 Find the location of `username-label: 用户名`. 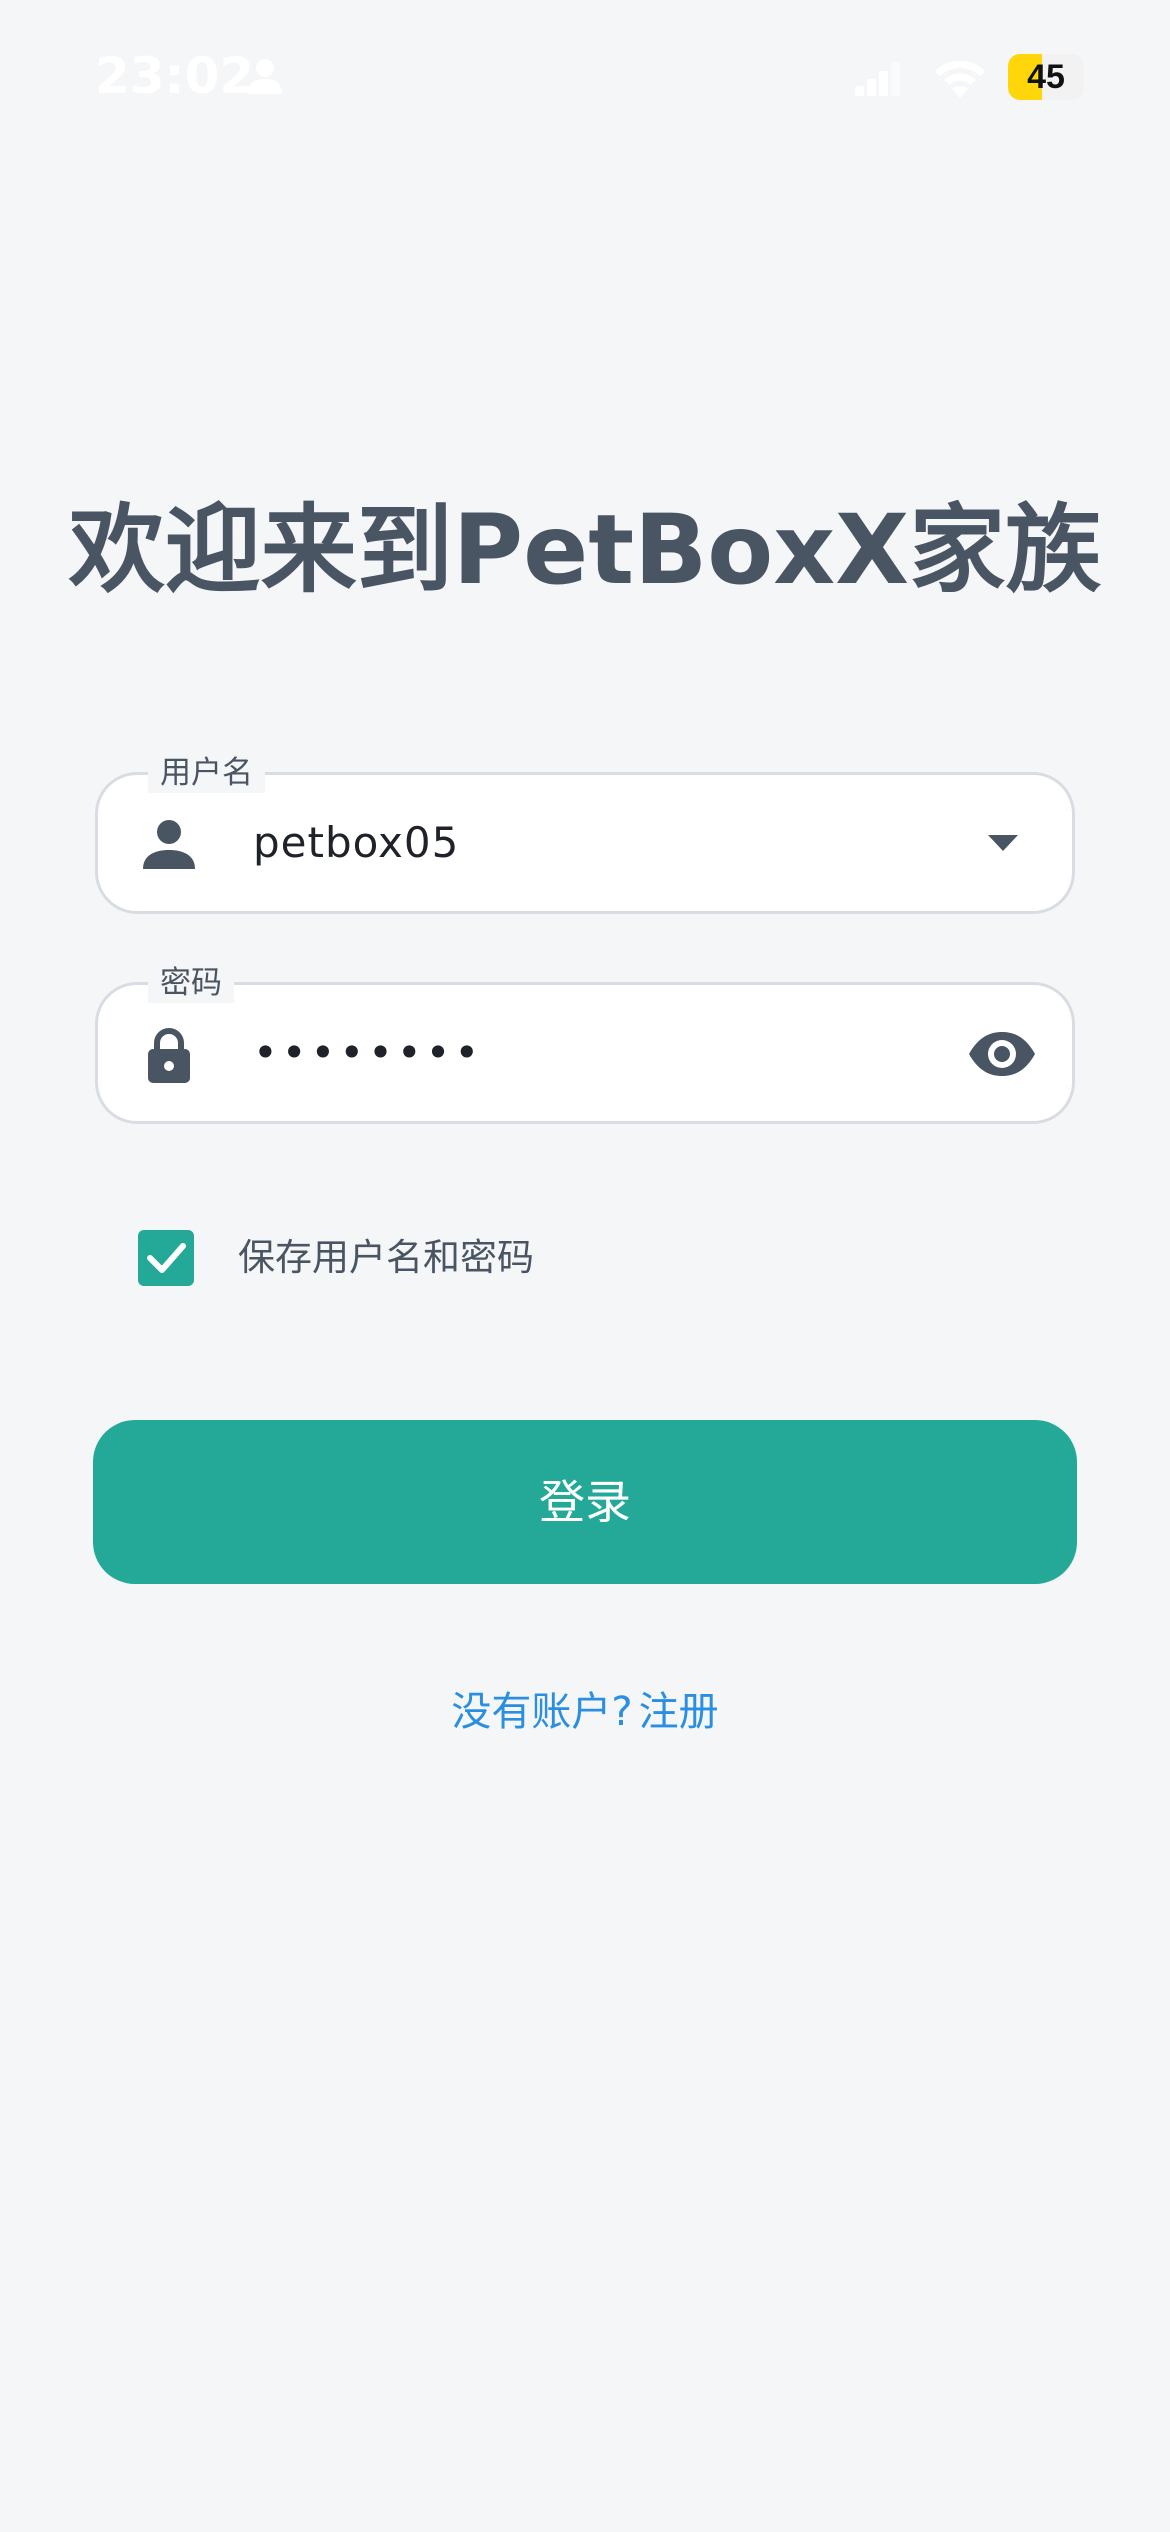

username-label: 用户名 is located at coordinates (206, 773).